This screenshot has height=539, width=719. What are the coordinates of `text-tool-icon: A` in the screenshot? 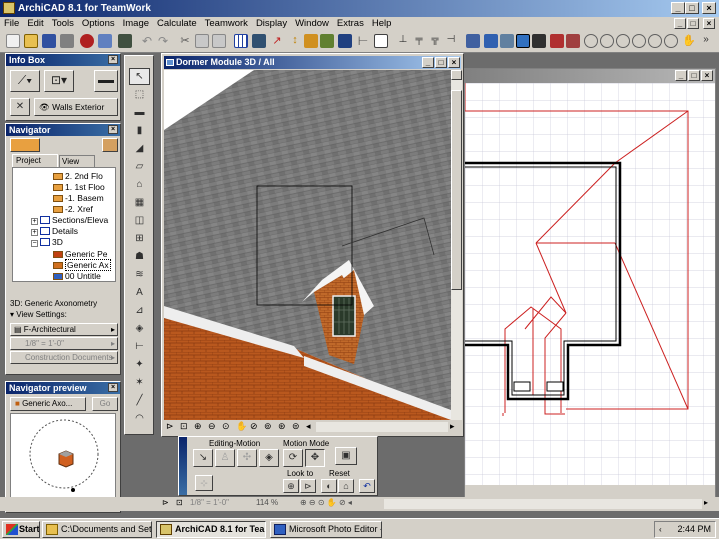 It's located at (139, 292).